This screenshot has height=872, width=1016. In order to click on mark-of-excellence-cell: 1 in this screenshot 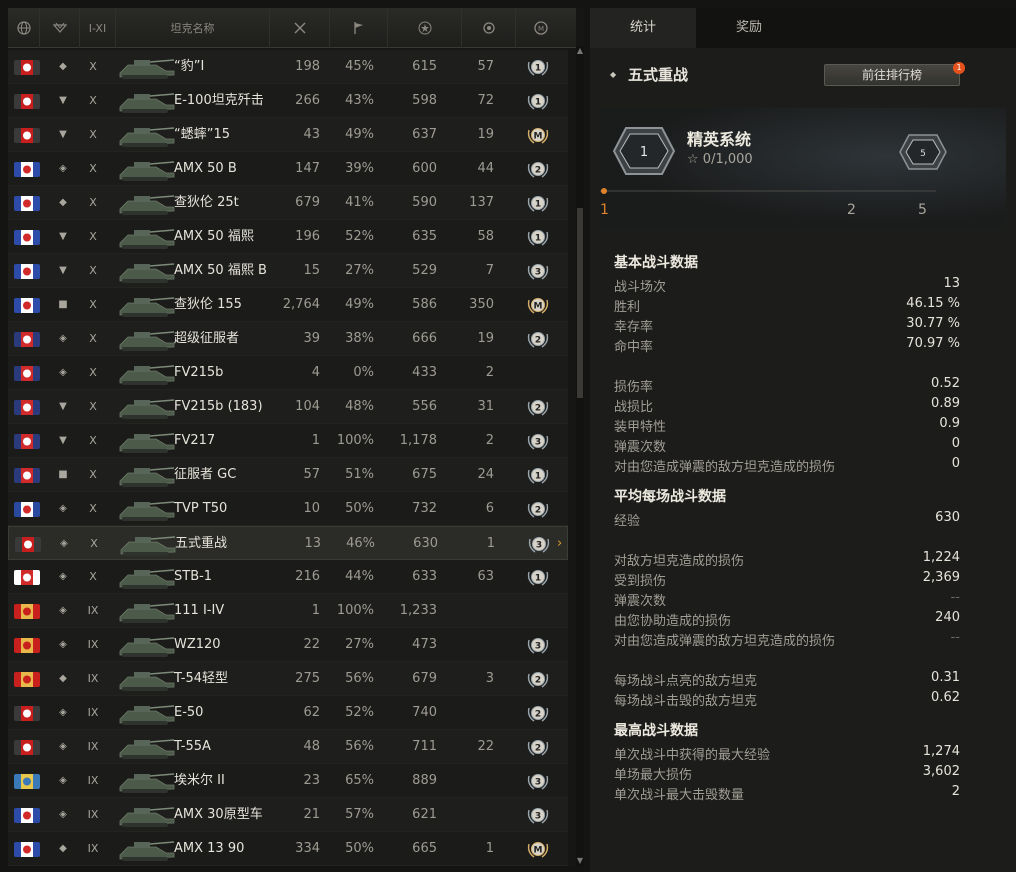, I will do `click(490, 543)`.